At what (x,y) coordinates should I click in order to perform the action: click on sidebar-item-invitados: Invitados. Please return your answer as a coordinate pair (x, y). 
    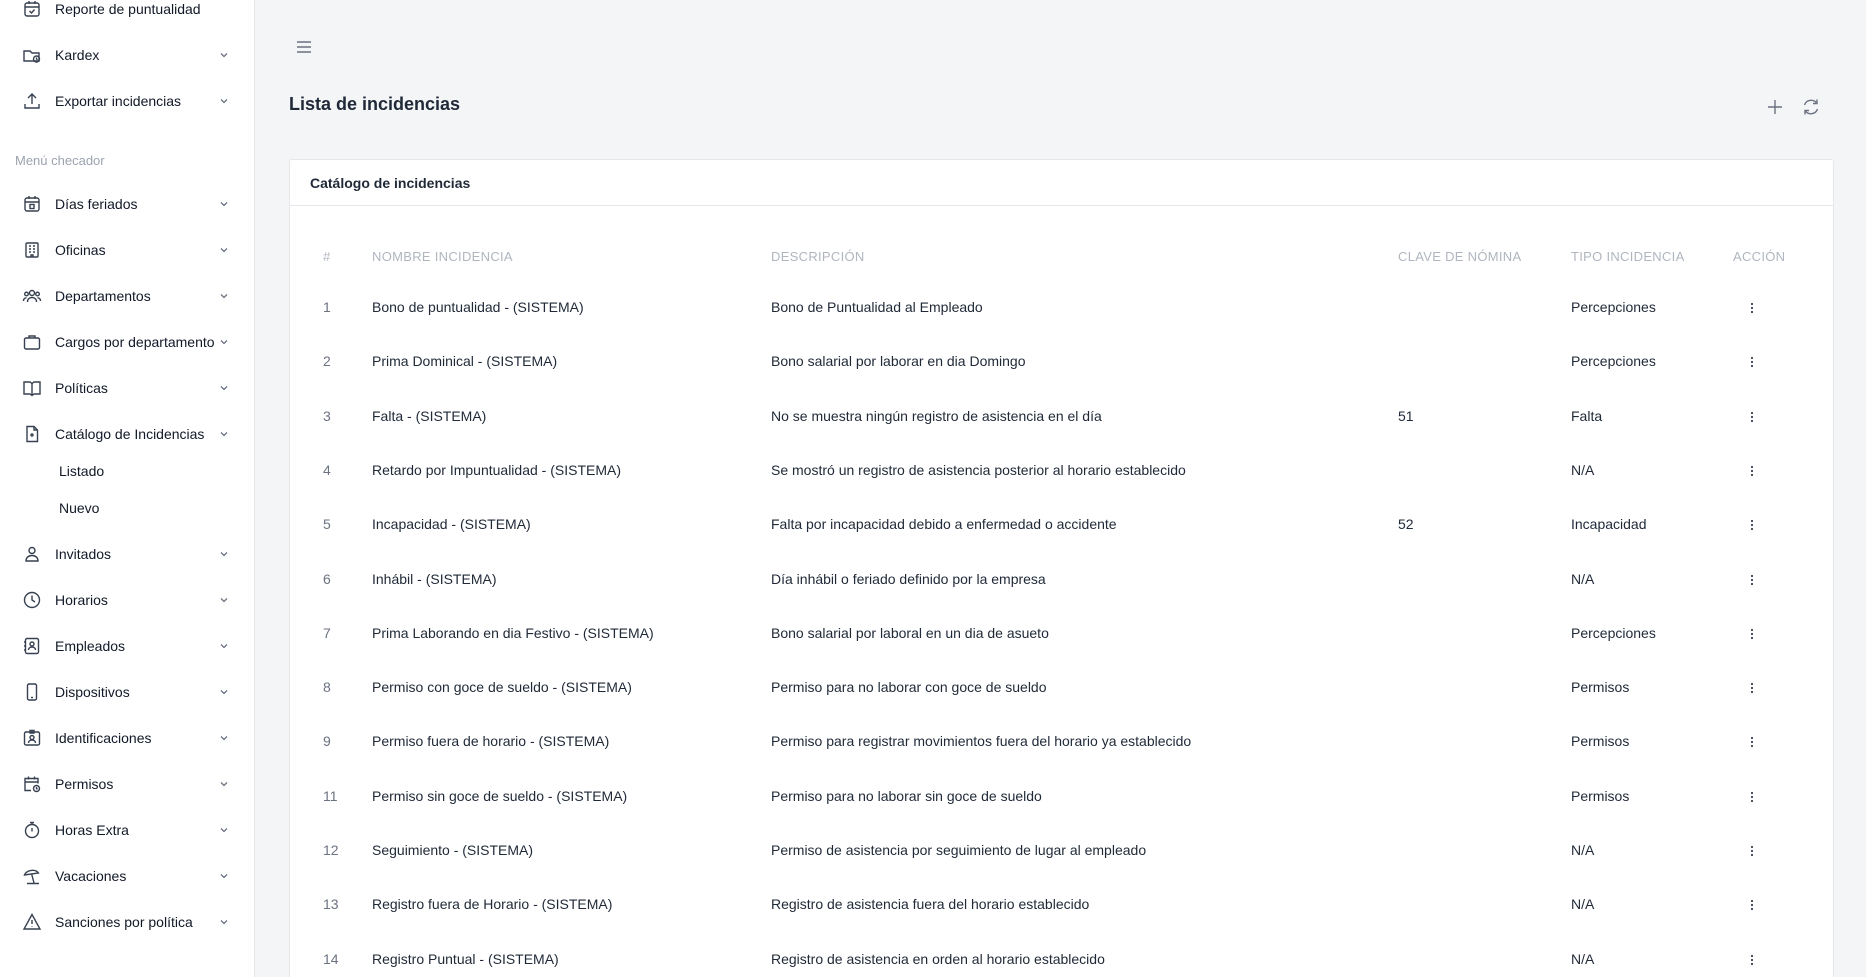
    Looking at the image, I should click on (127, 554).